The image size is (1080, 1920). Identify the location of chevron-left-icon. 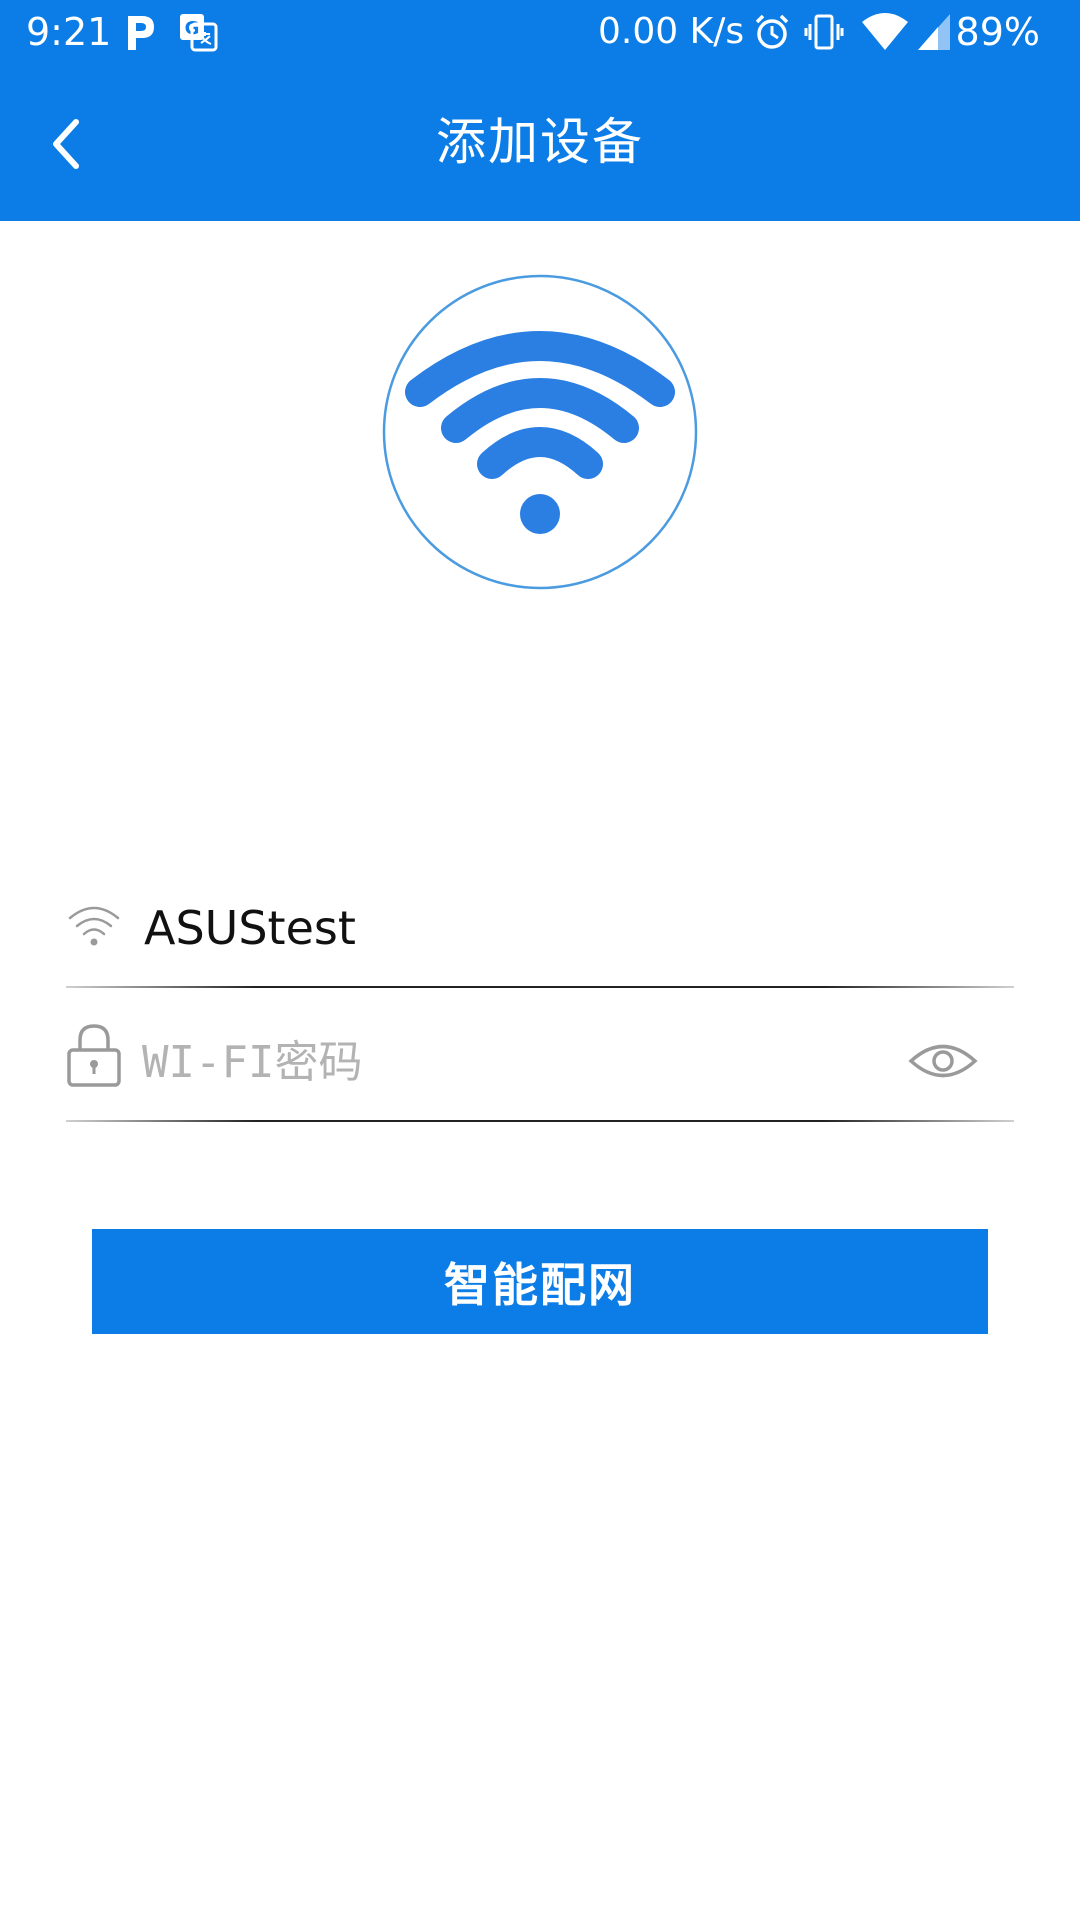
(66, 144).